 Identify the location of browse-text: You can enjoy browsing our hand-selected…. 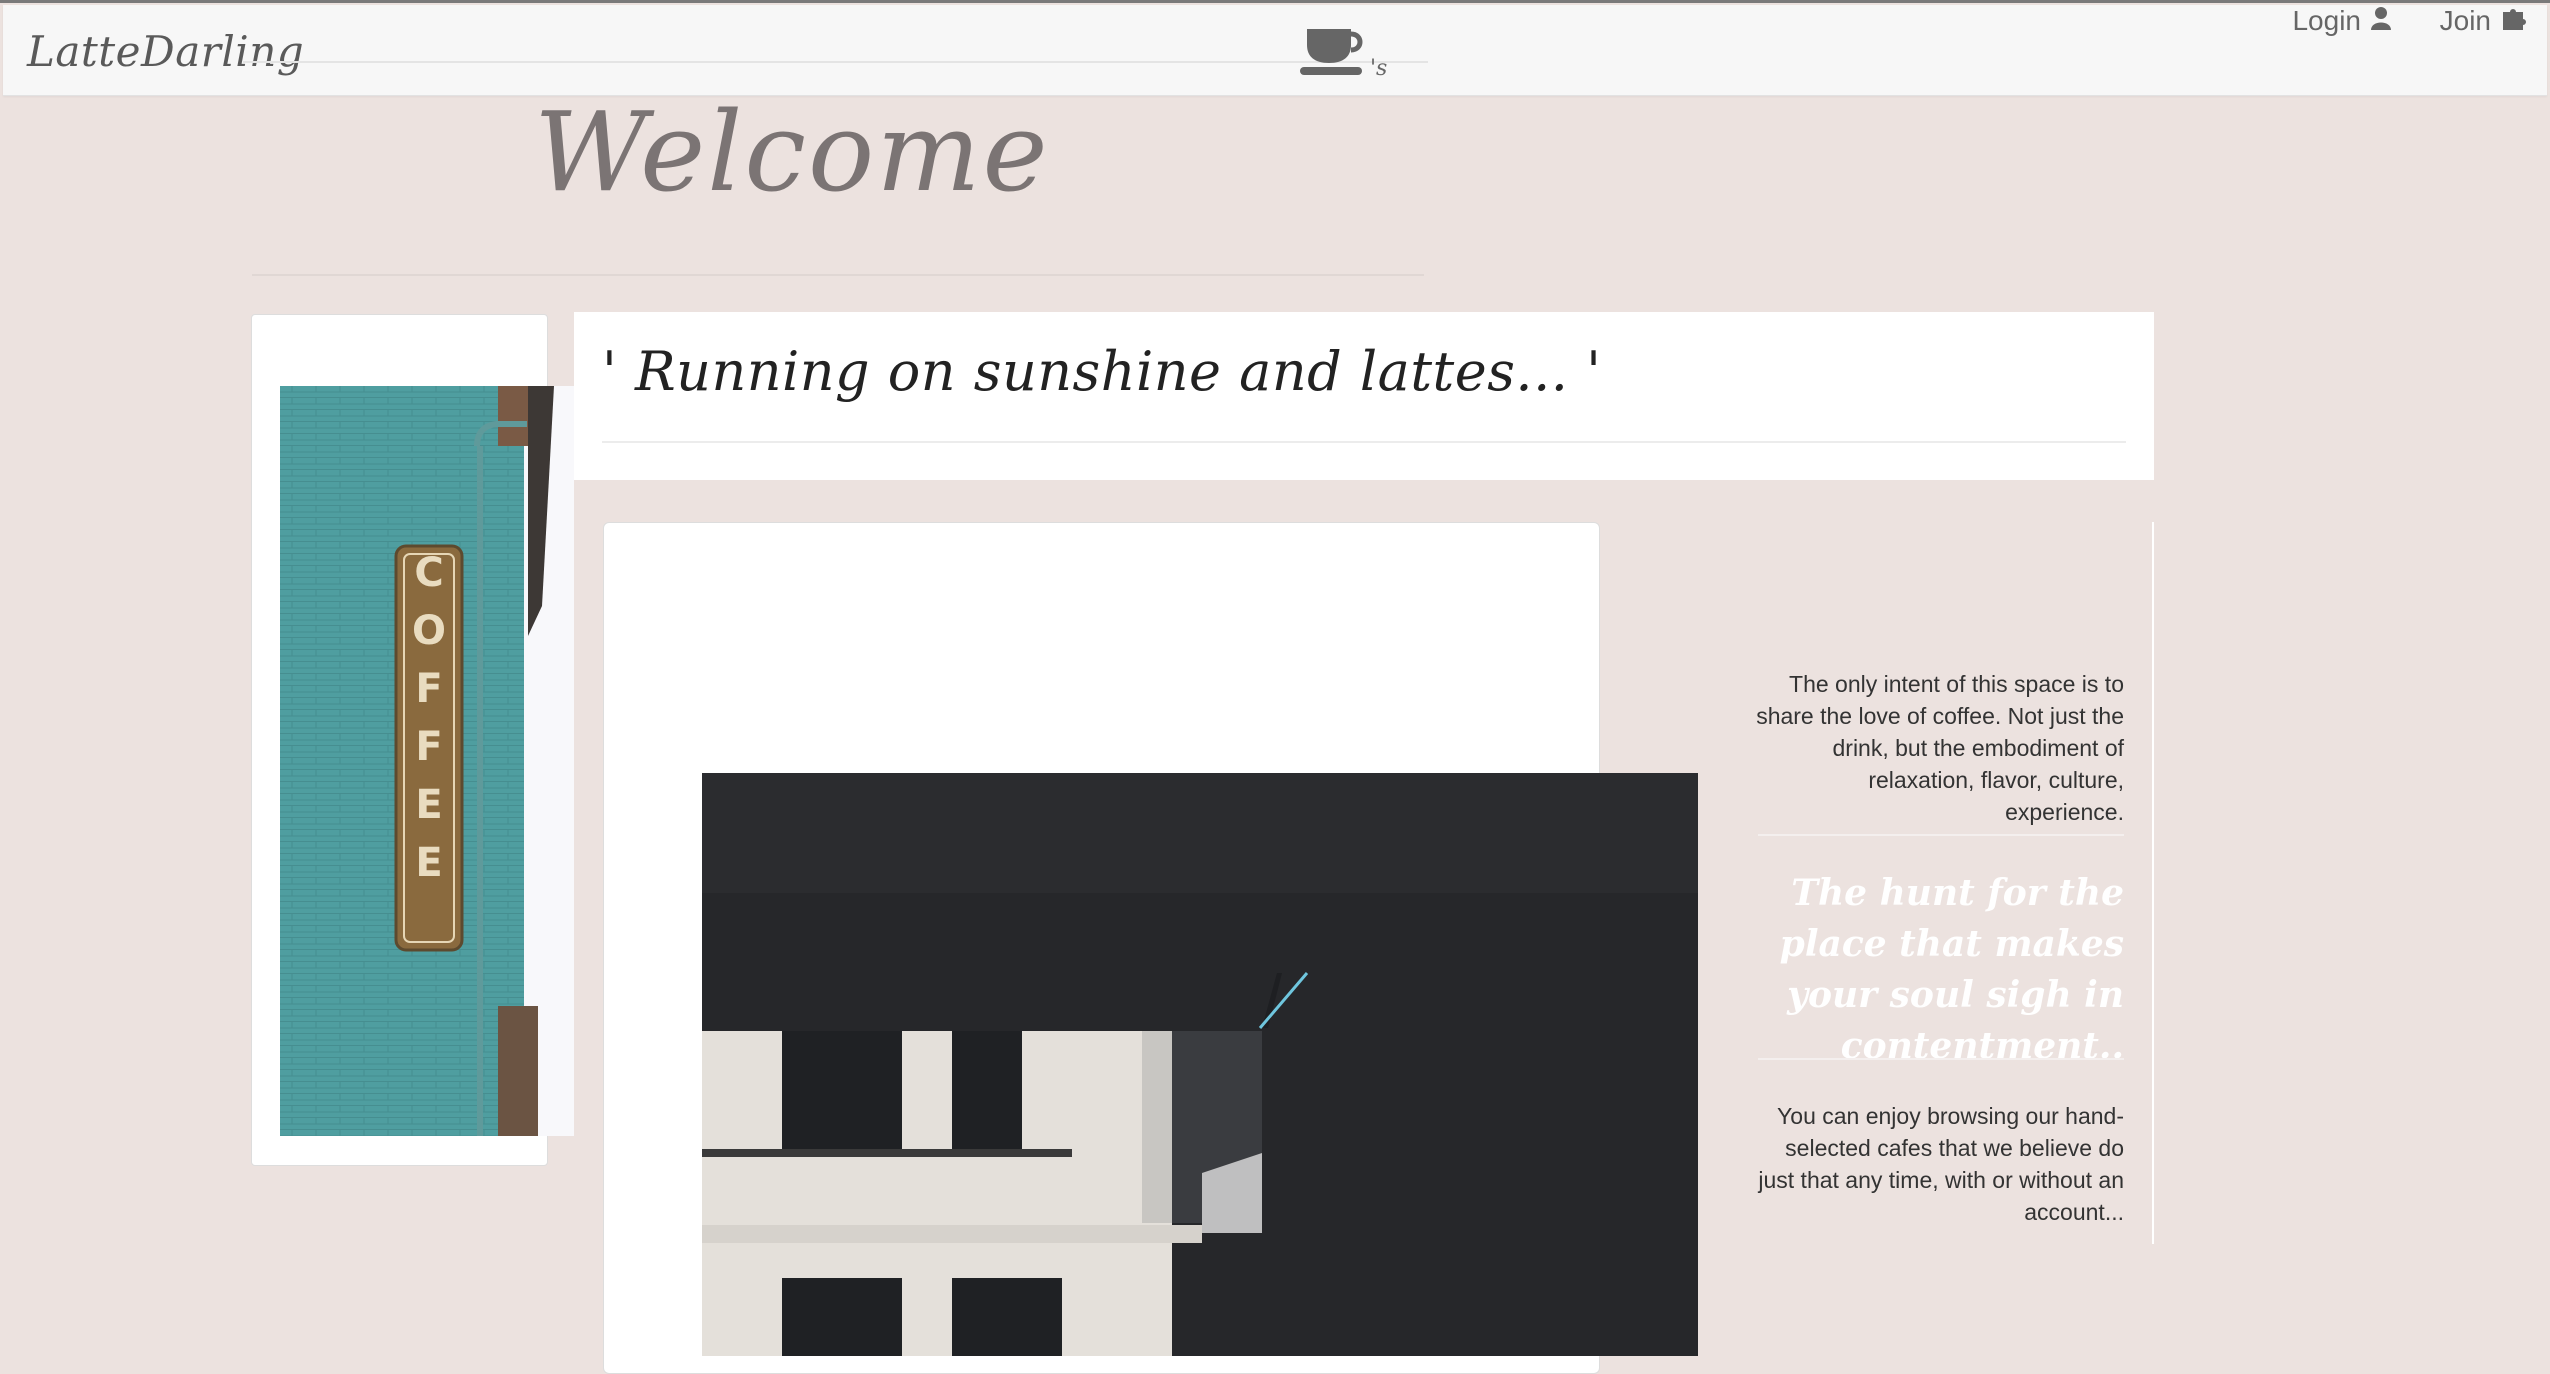
(1941, 1164).